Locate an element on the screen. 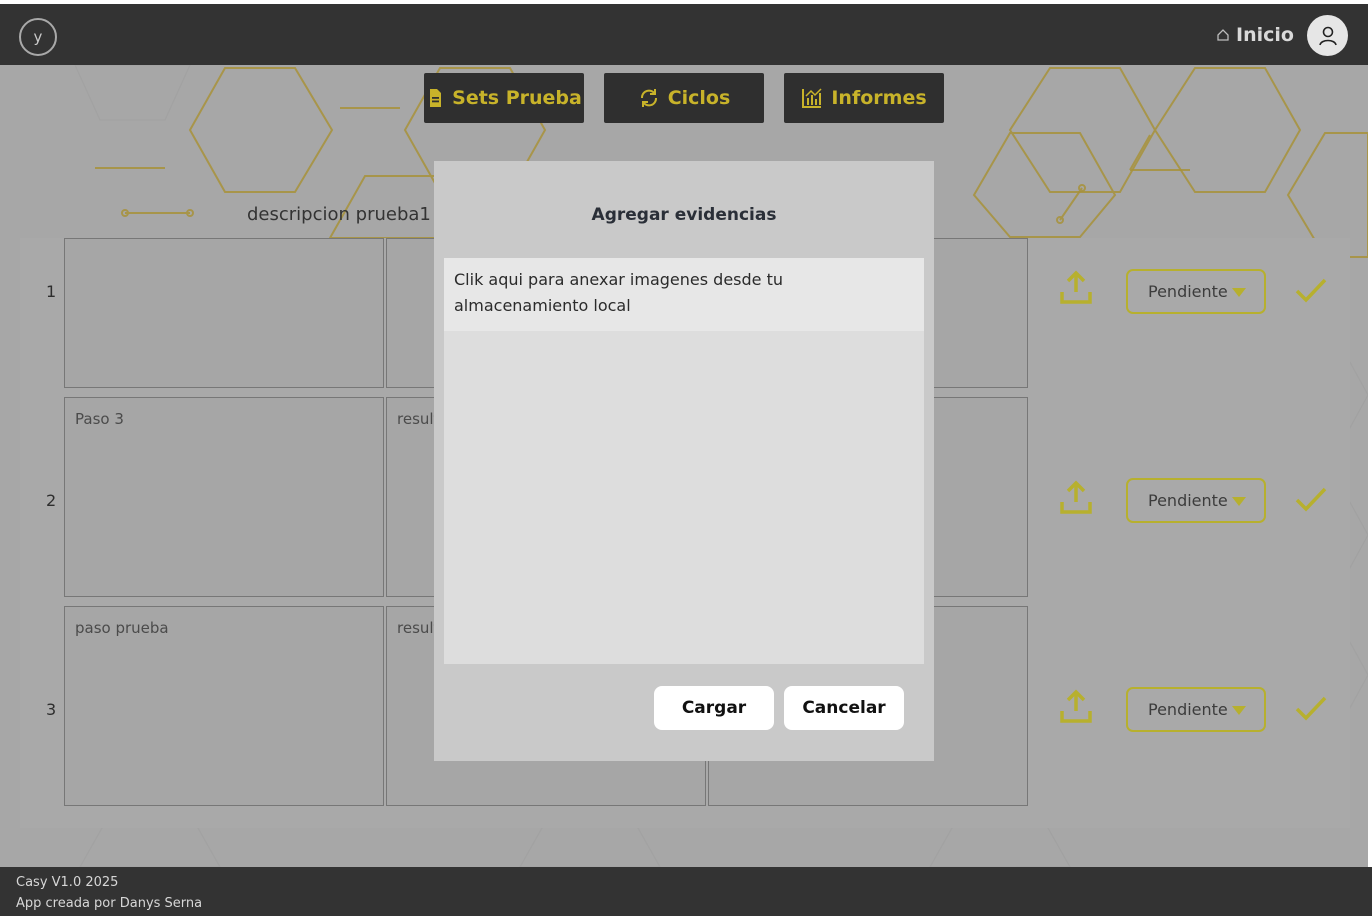  test-description: descripcion prueba1 is located at coordinates (339, 214).